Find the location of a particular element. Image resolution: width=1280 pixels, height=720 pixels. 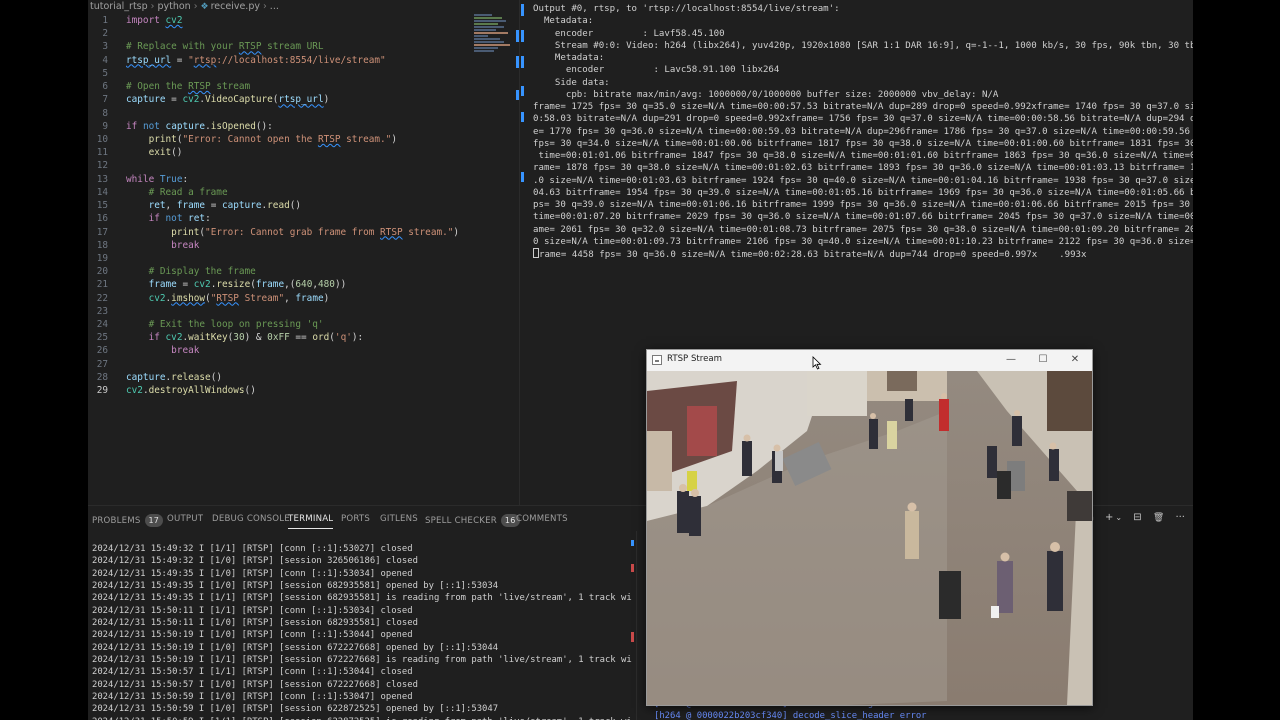

tab-terminal: TERMINAL is located at coordinates (311, 521).